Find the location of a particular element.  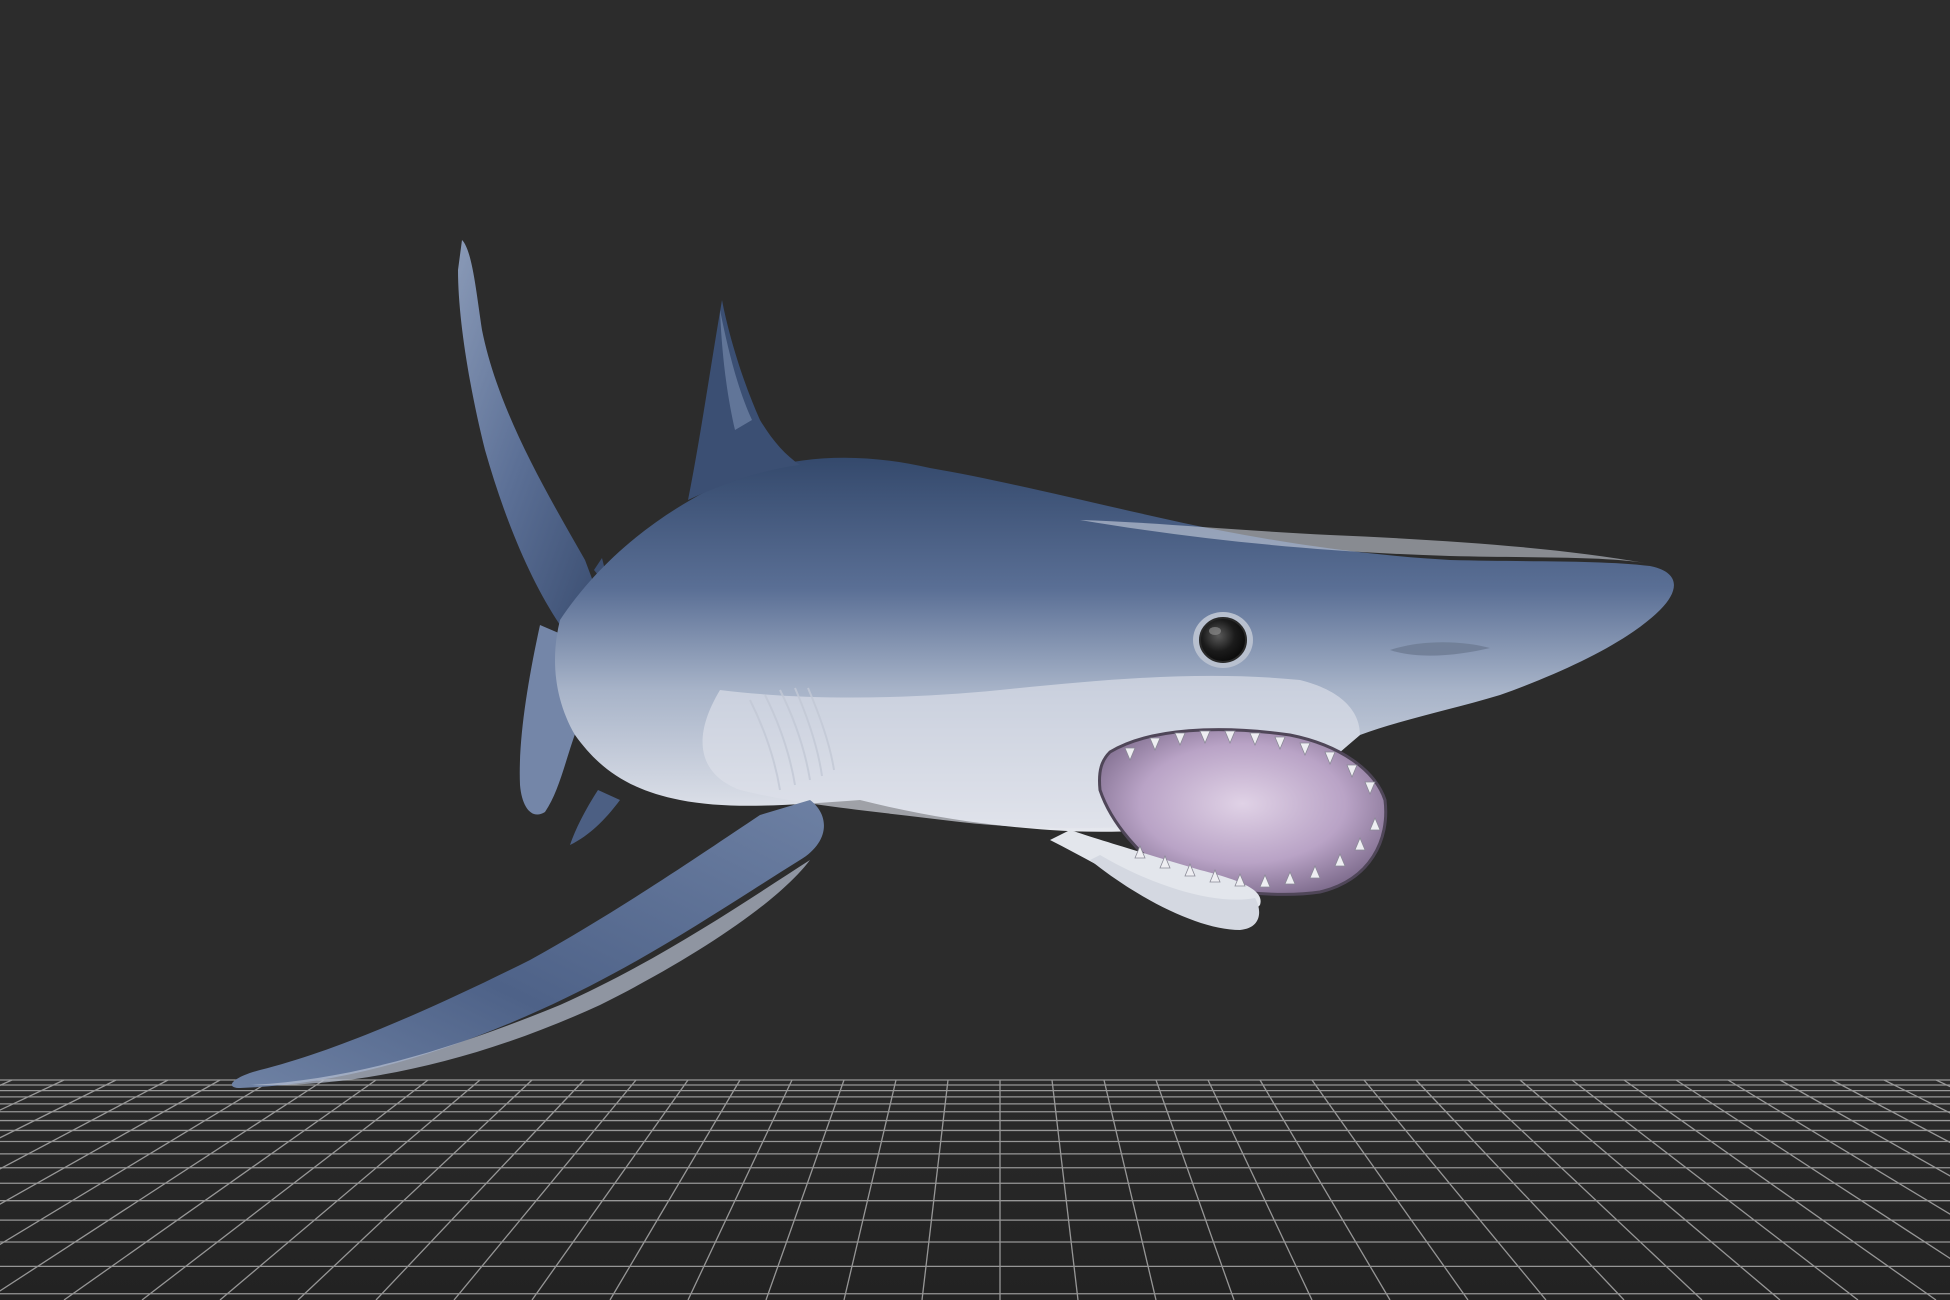

pelvic-fin is located at coordinates (595, 817).